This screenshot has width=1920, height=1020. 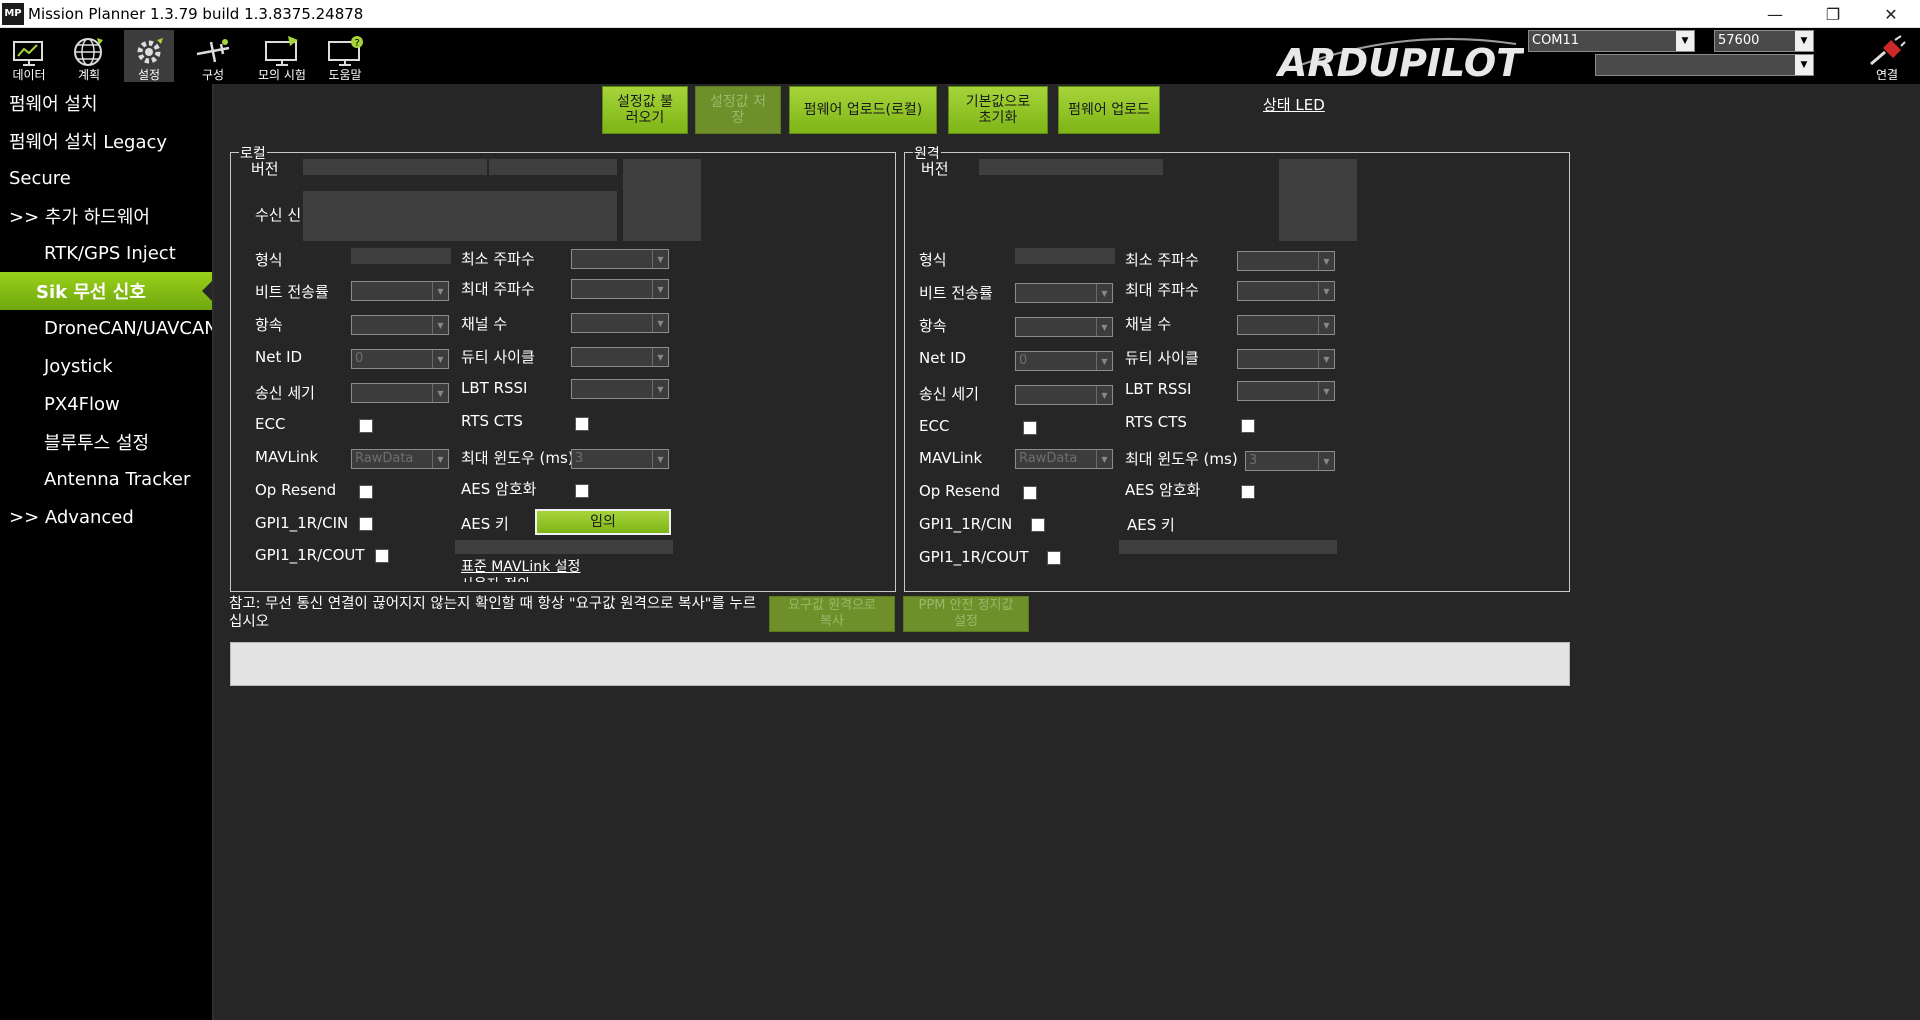 I want to click on toolbar-sim-button: 모의 시험, so click(x=282, y=57).